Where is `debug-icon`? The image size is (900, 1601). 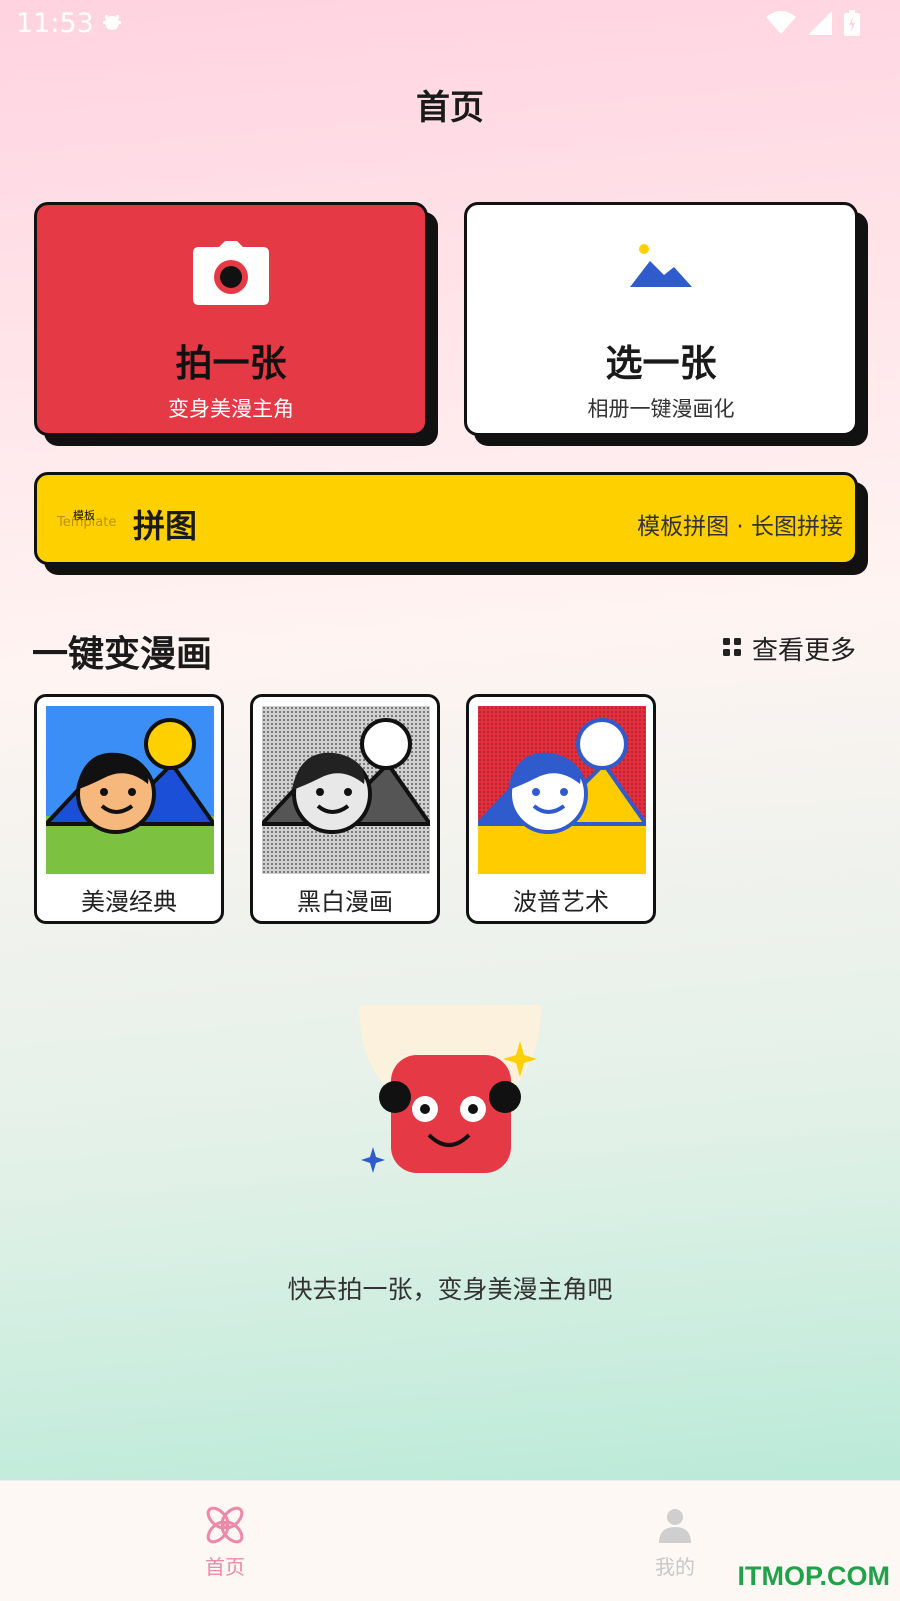
debug-icon is located at coordinates (112, 24).